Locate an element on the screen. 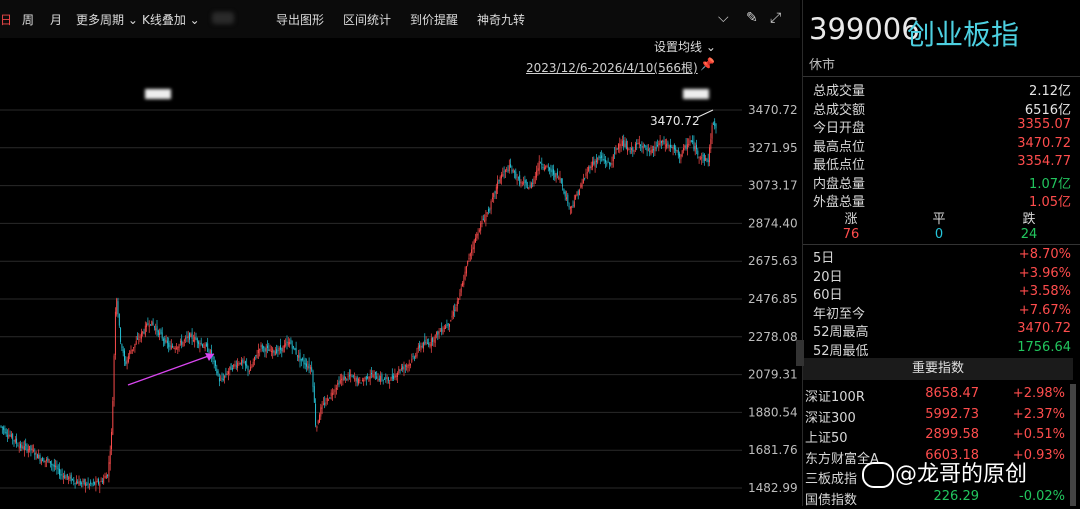  y-tick-label: 2476.85 is located at coordinates (773, 299).